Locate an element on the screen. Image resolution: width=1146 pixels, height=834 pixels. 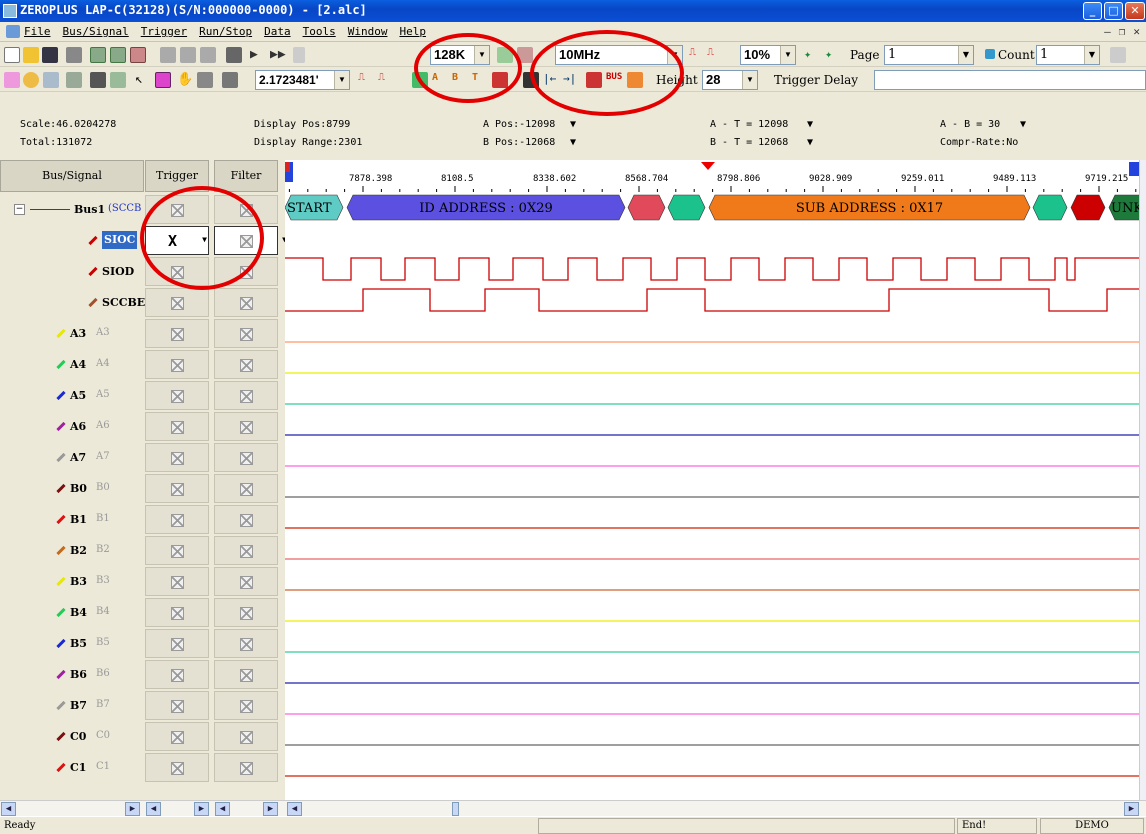
edge-back-icon: ⎍ is located at coordinates (386, 80).